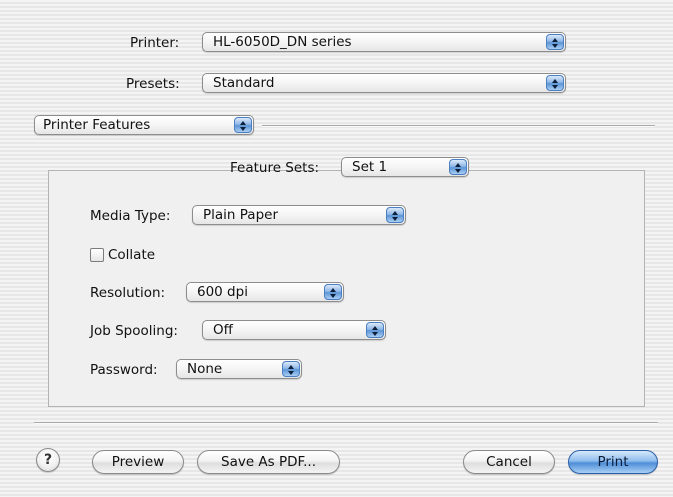 Image resolution: width=673 pixels, height=497 pixels. What do you see at coordinates (613, 462) in the screenshot?
I see `print-button: Print` at bounding box center [613, 462].